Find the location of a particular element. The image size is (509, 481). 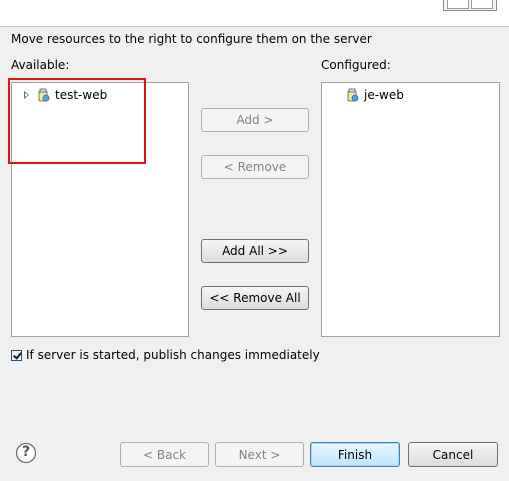

next-button: Next > is located at coordinates (259, 454).